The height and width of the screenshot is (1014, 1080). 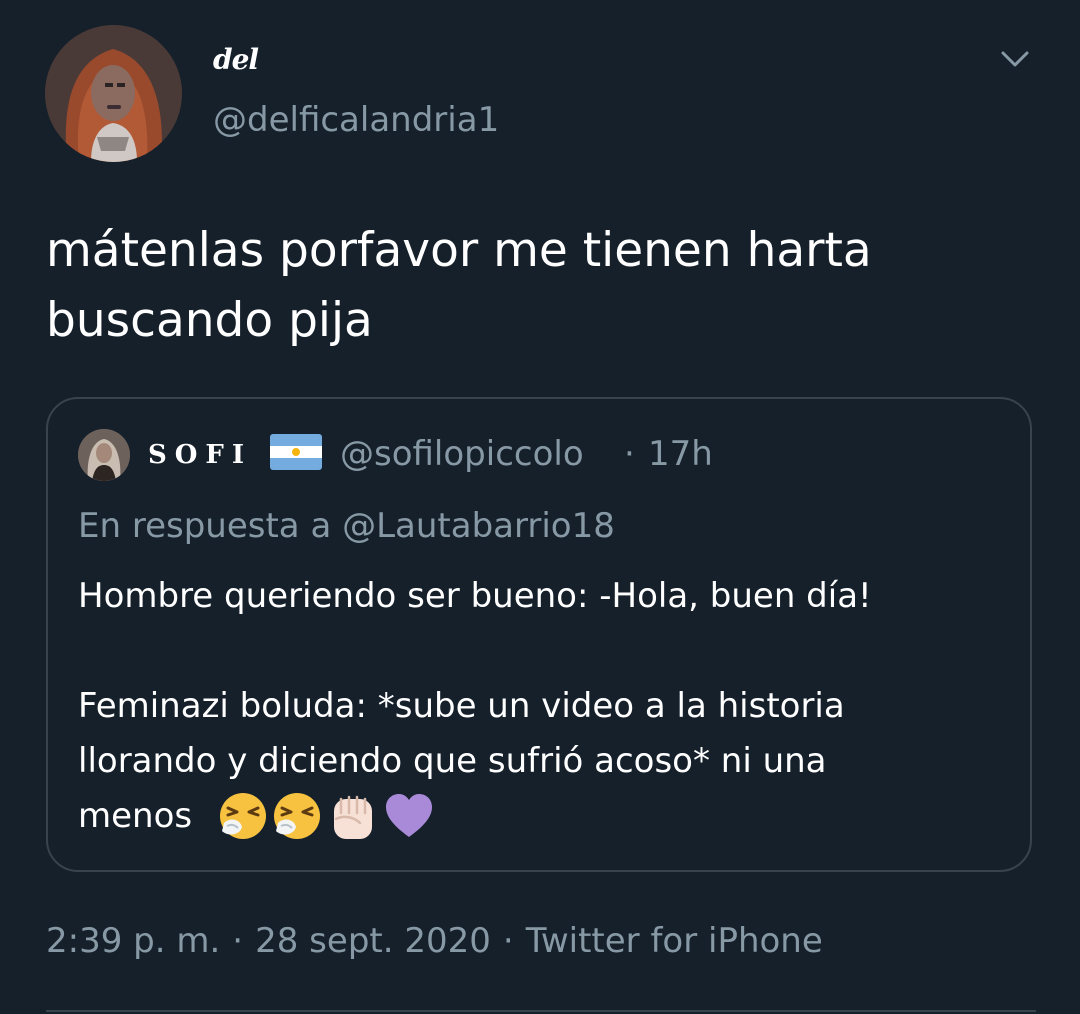 I want to click on author-display-name: del, so click(x=236, y=60).